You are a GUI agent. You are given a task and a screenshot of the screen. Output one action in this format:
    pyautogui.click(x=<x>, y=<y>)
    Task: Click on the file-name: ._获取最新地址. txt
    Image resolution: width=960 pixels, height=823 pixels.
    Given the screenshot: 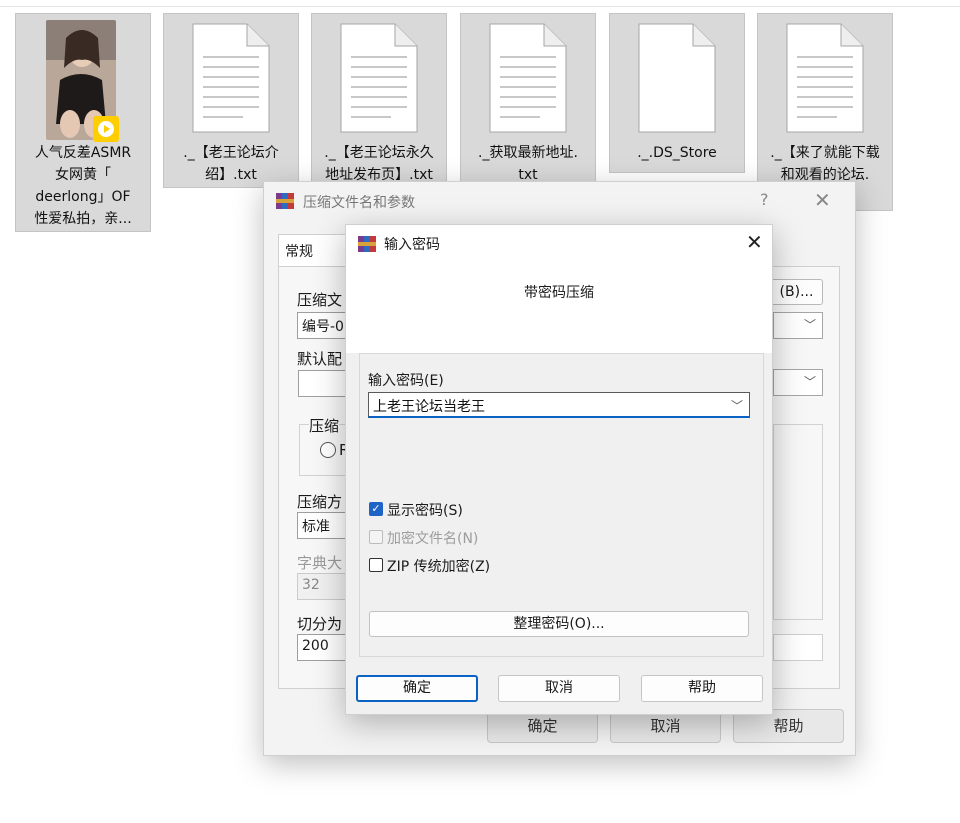 What is the action you would take?
    pyautogui.click(x=528, y=164)
    